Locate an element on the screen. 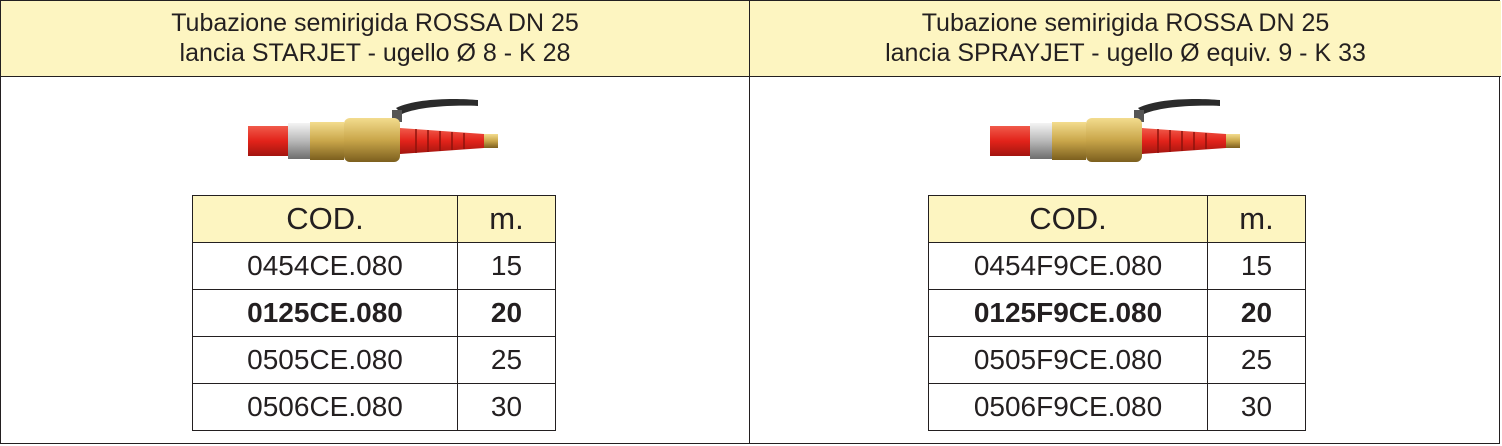 The image size is (1502, 446). table-row: 0505F9CE.080 25 is located at coordinates (1117, 360).